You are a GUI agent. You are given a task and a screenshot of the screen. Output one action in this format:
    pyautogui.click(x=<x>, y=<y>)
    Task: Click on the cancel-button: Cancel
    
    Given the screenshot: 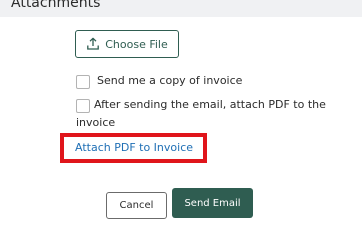 What is the action you would take?
    pyautogui.click(x=136, y=205)
    